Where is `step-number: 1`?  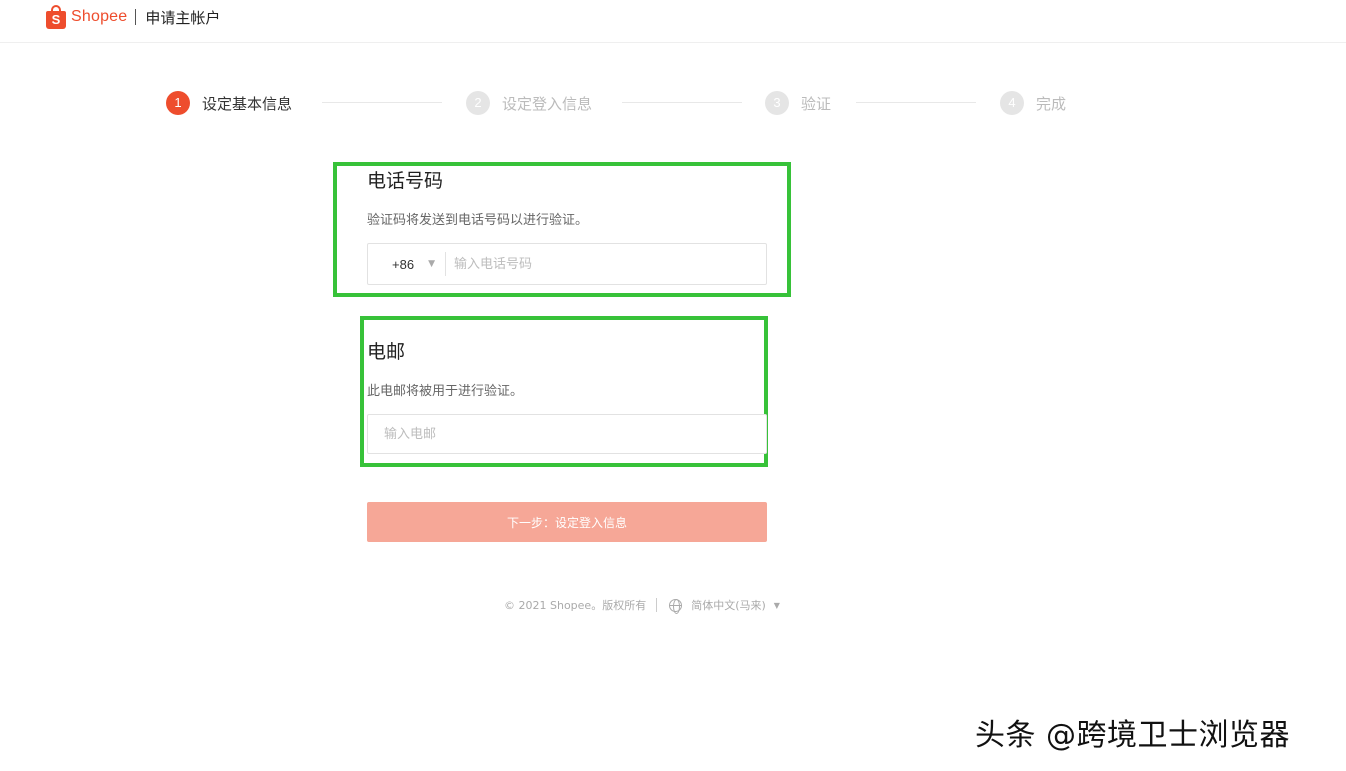 step-number: 1 is located at coordinates (178, 103).